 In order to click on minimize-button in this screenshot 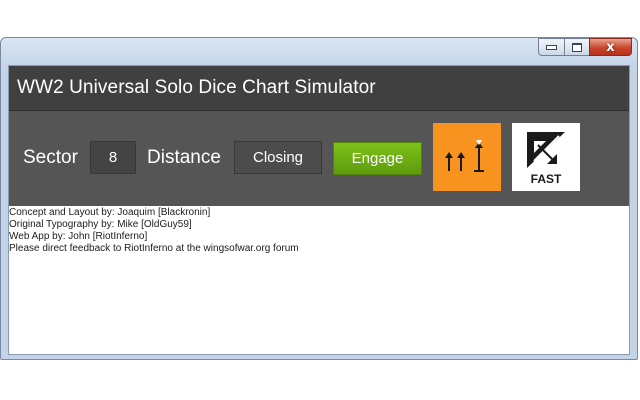, I will do `click(551, 47)`.